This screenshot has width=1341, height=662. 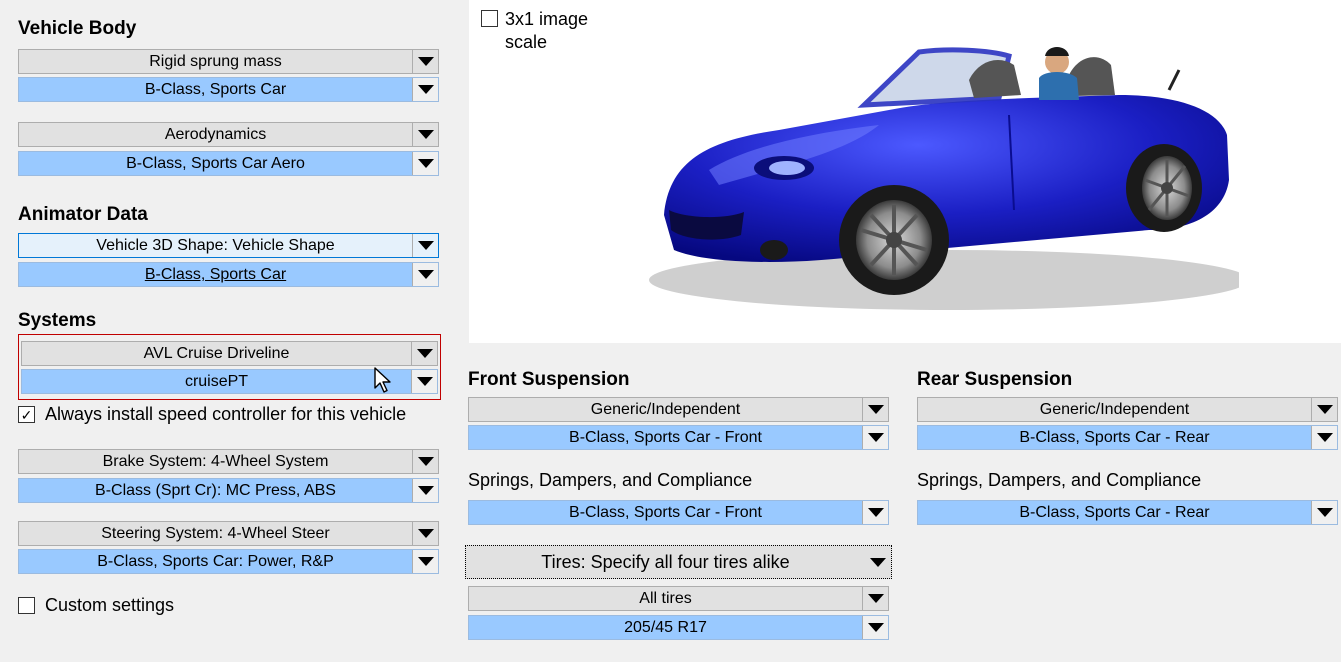 I want to click on vehicle-shape-dataset-combo: B-Class, Sports Car, so click(x=228, y=274).